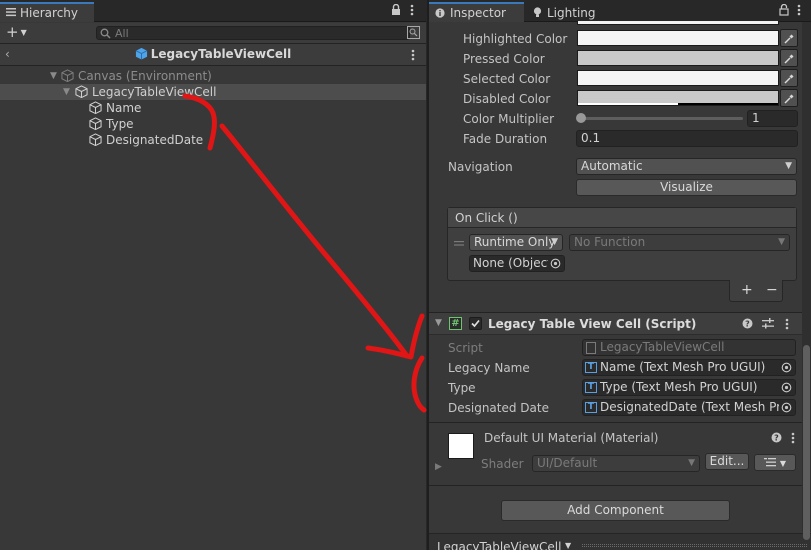 Image resolution: width=811 pixels, height=550 pixels. What do you see at coordinates (507, 79) in the screenshot?
I see `selected-color-label: Selected Color` at bounding box center [507, 79].